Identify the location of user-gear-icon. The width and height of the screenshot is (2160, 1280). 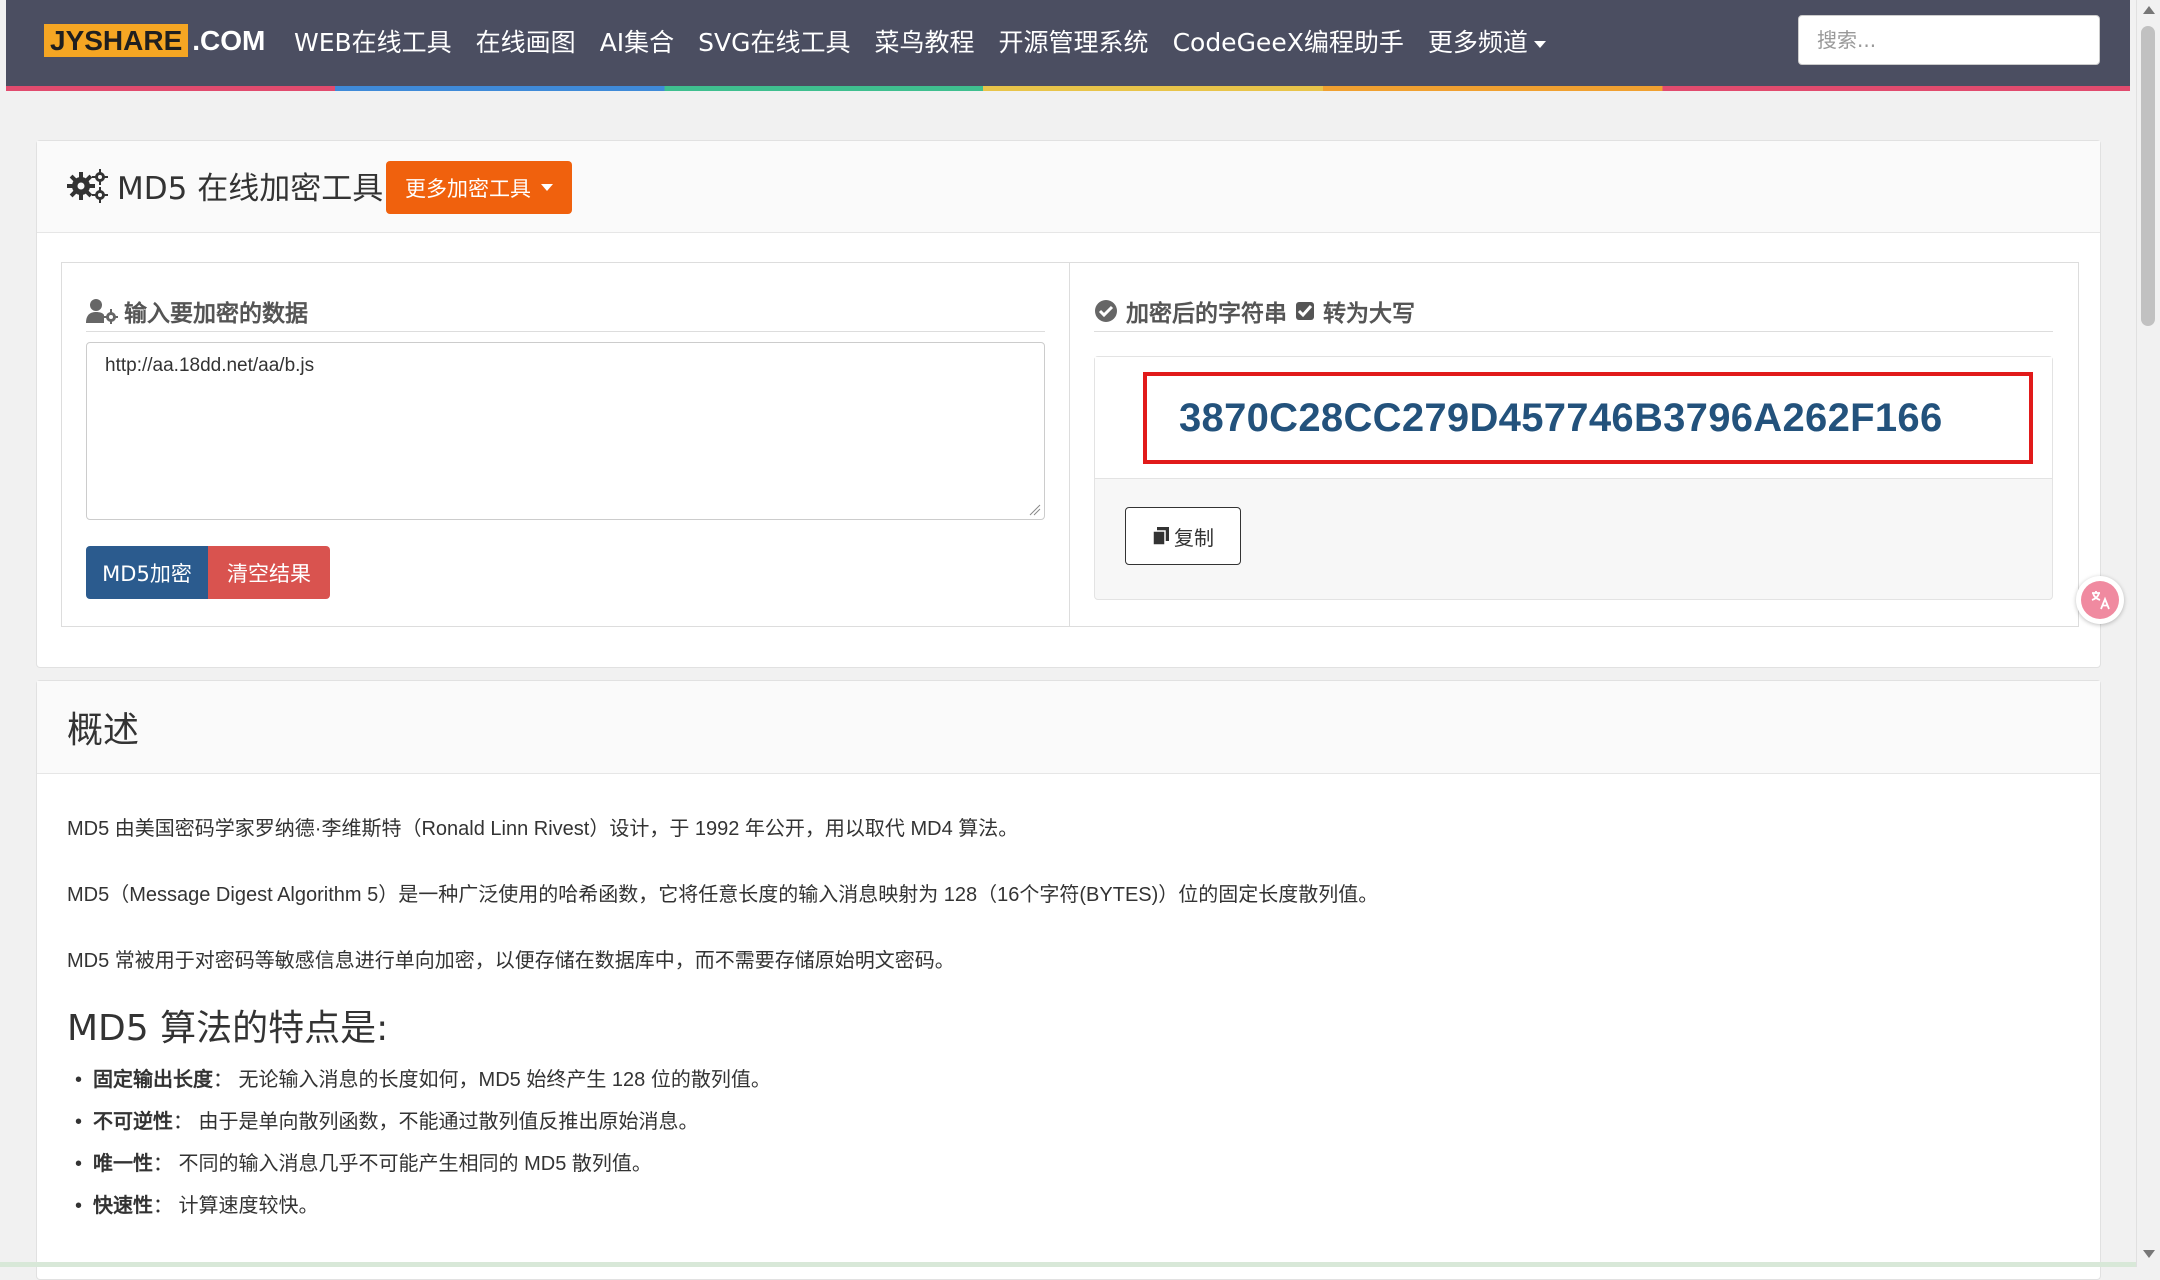
(102, 311).